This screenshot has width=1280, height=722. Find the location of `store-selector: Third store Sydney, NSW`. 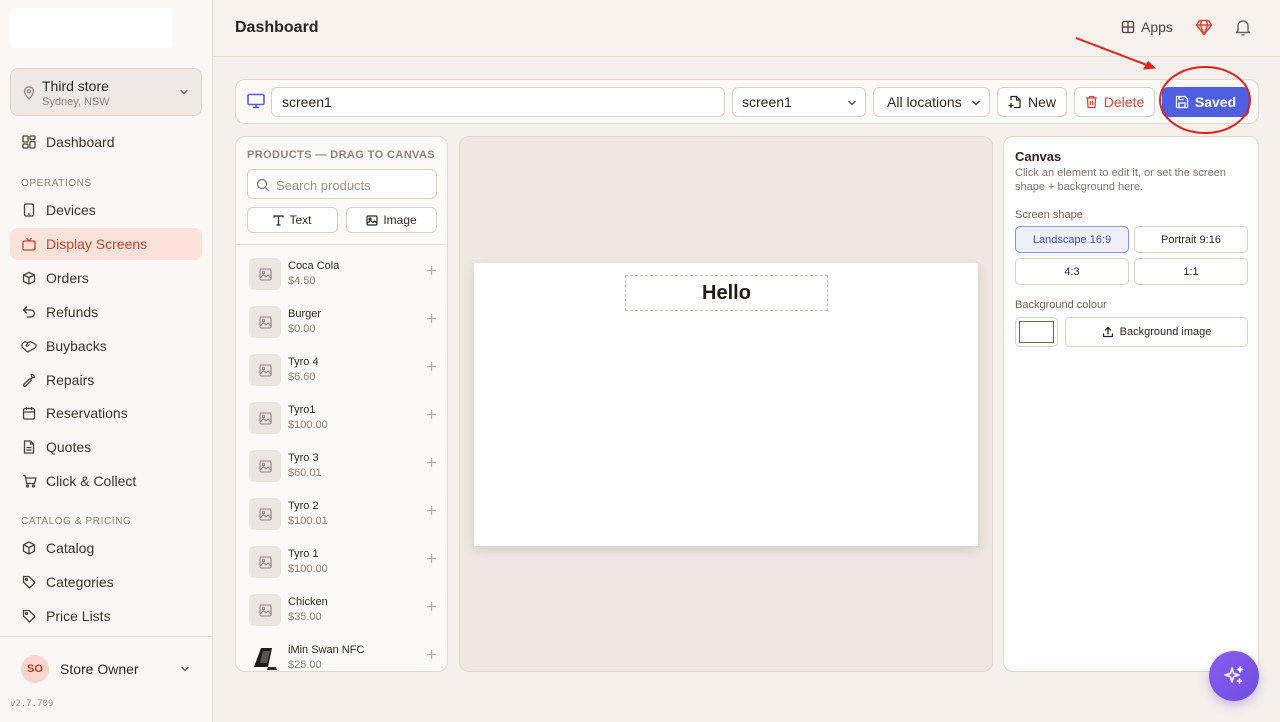

store-selector: Third store Sydney, NSW is located at coordinates (106, 92).